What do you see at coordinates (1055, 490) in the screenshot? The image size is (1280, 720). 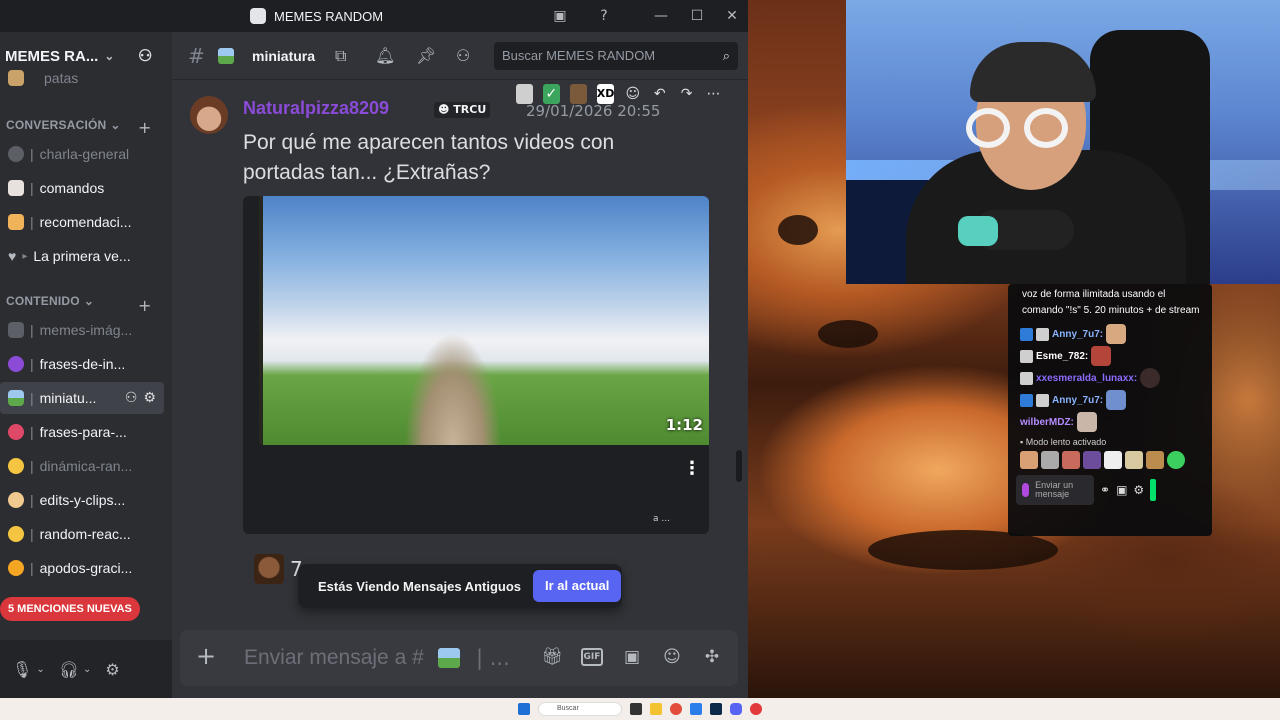 I see `chat-input: Enviar un mensaje` at bounding box center [1055, 490].